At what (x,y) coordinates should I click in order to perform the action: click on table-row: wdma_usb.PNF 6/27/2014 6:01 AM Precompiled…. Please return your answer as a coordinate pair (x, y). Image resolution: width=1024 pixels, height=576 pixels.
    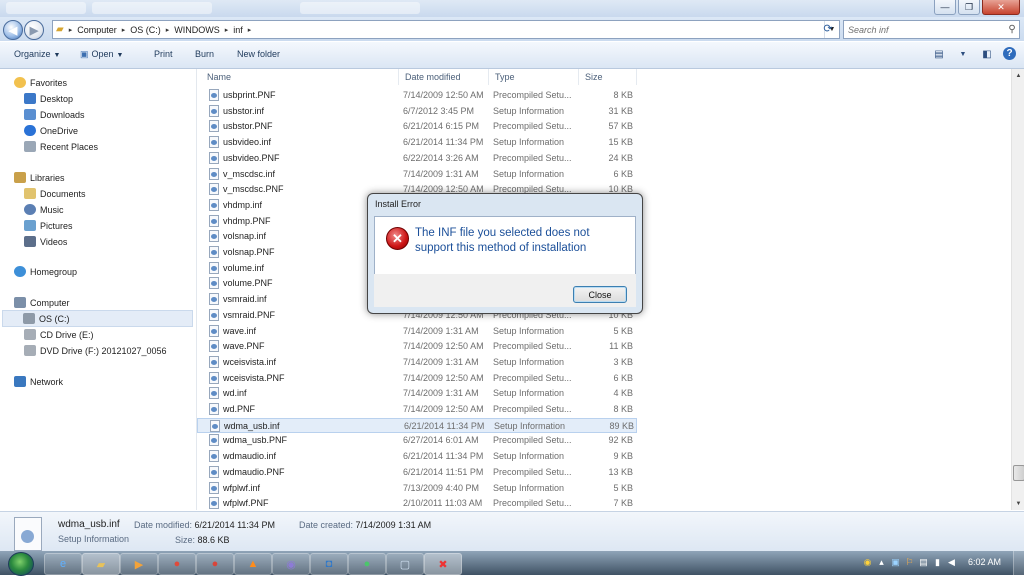
    Looking at the image, I should click on (417, 440).